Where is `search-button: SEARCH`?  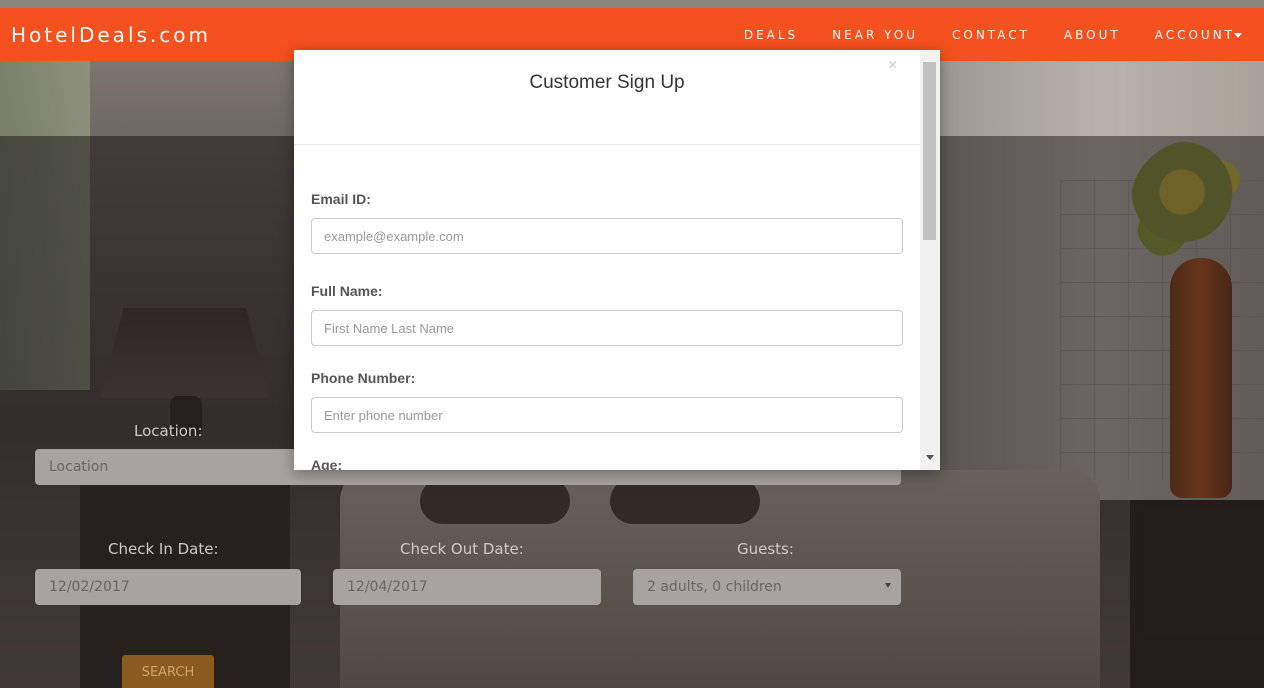 search-button: SEARCH is located at coordinates (168, 671).